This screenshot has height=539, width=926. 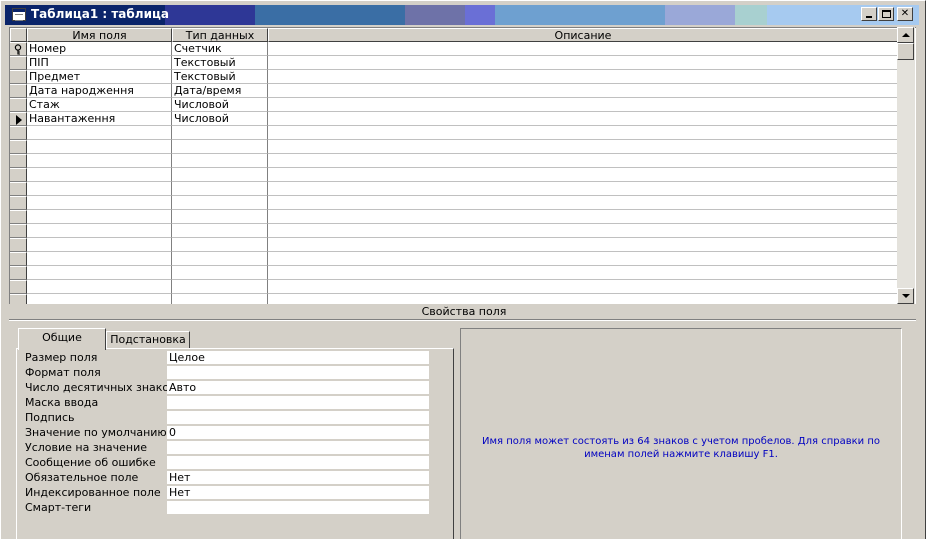 I want to click on minimize-button, so click(x=869, y=14).